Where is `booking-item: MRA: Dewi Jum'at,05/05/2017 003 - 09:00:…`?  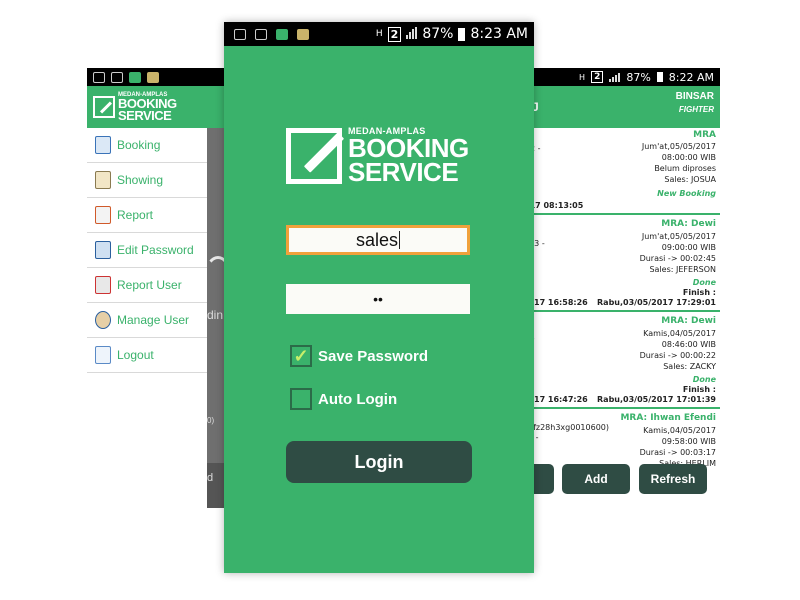 booking-item: MRA: Dewi Jum'at,05/05/2017 003 - 09:00:… is located at coordinates (622, 263).